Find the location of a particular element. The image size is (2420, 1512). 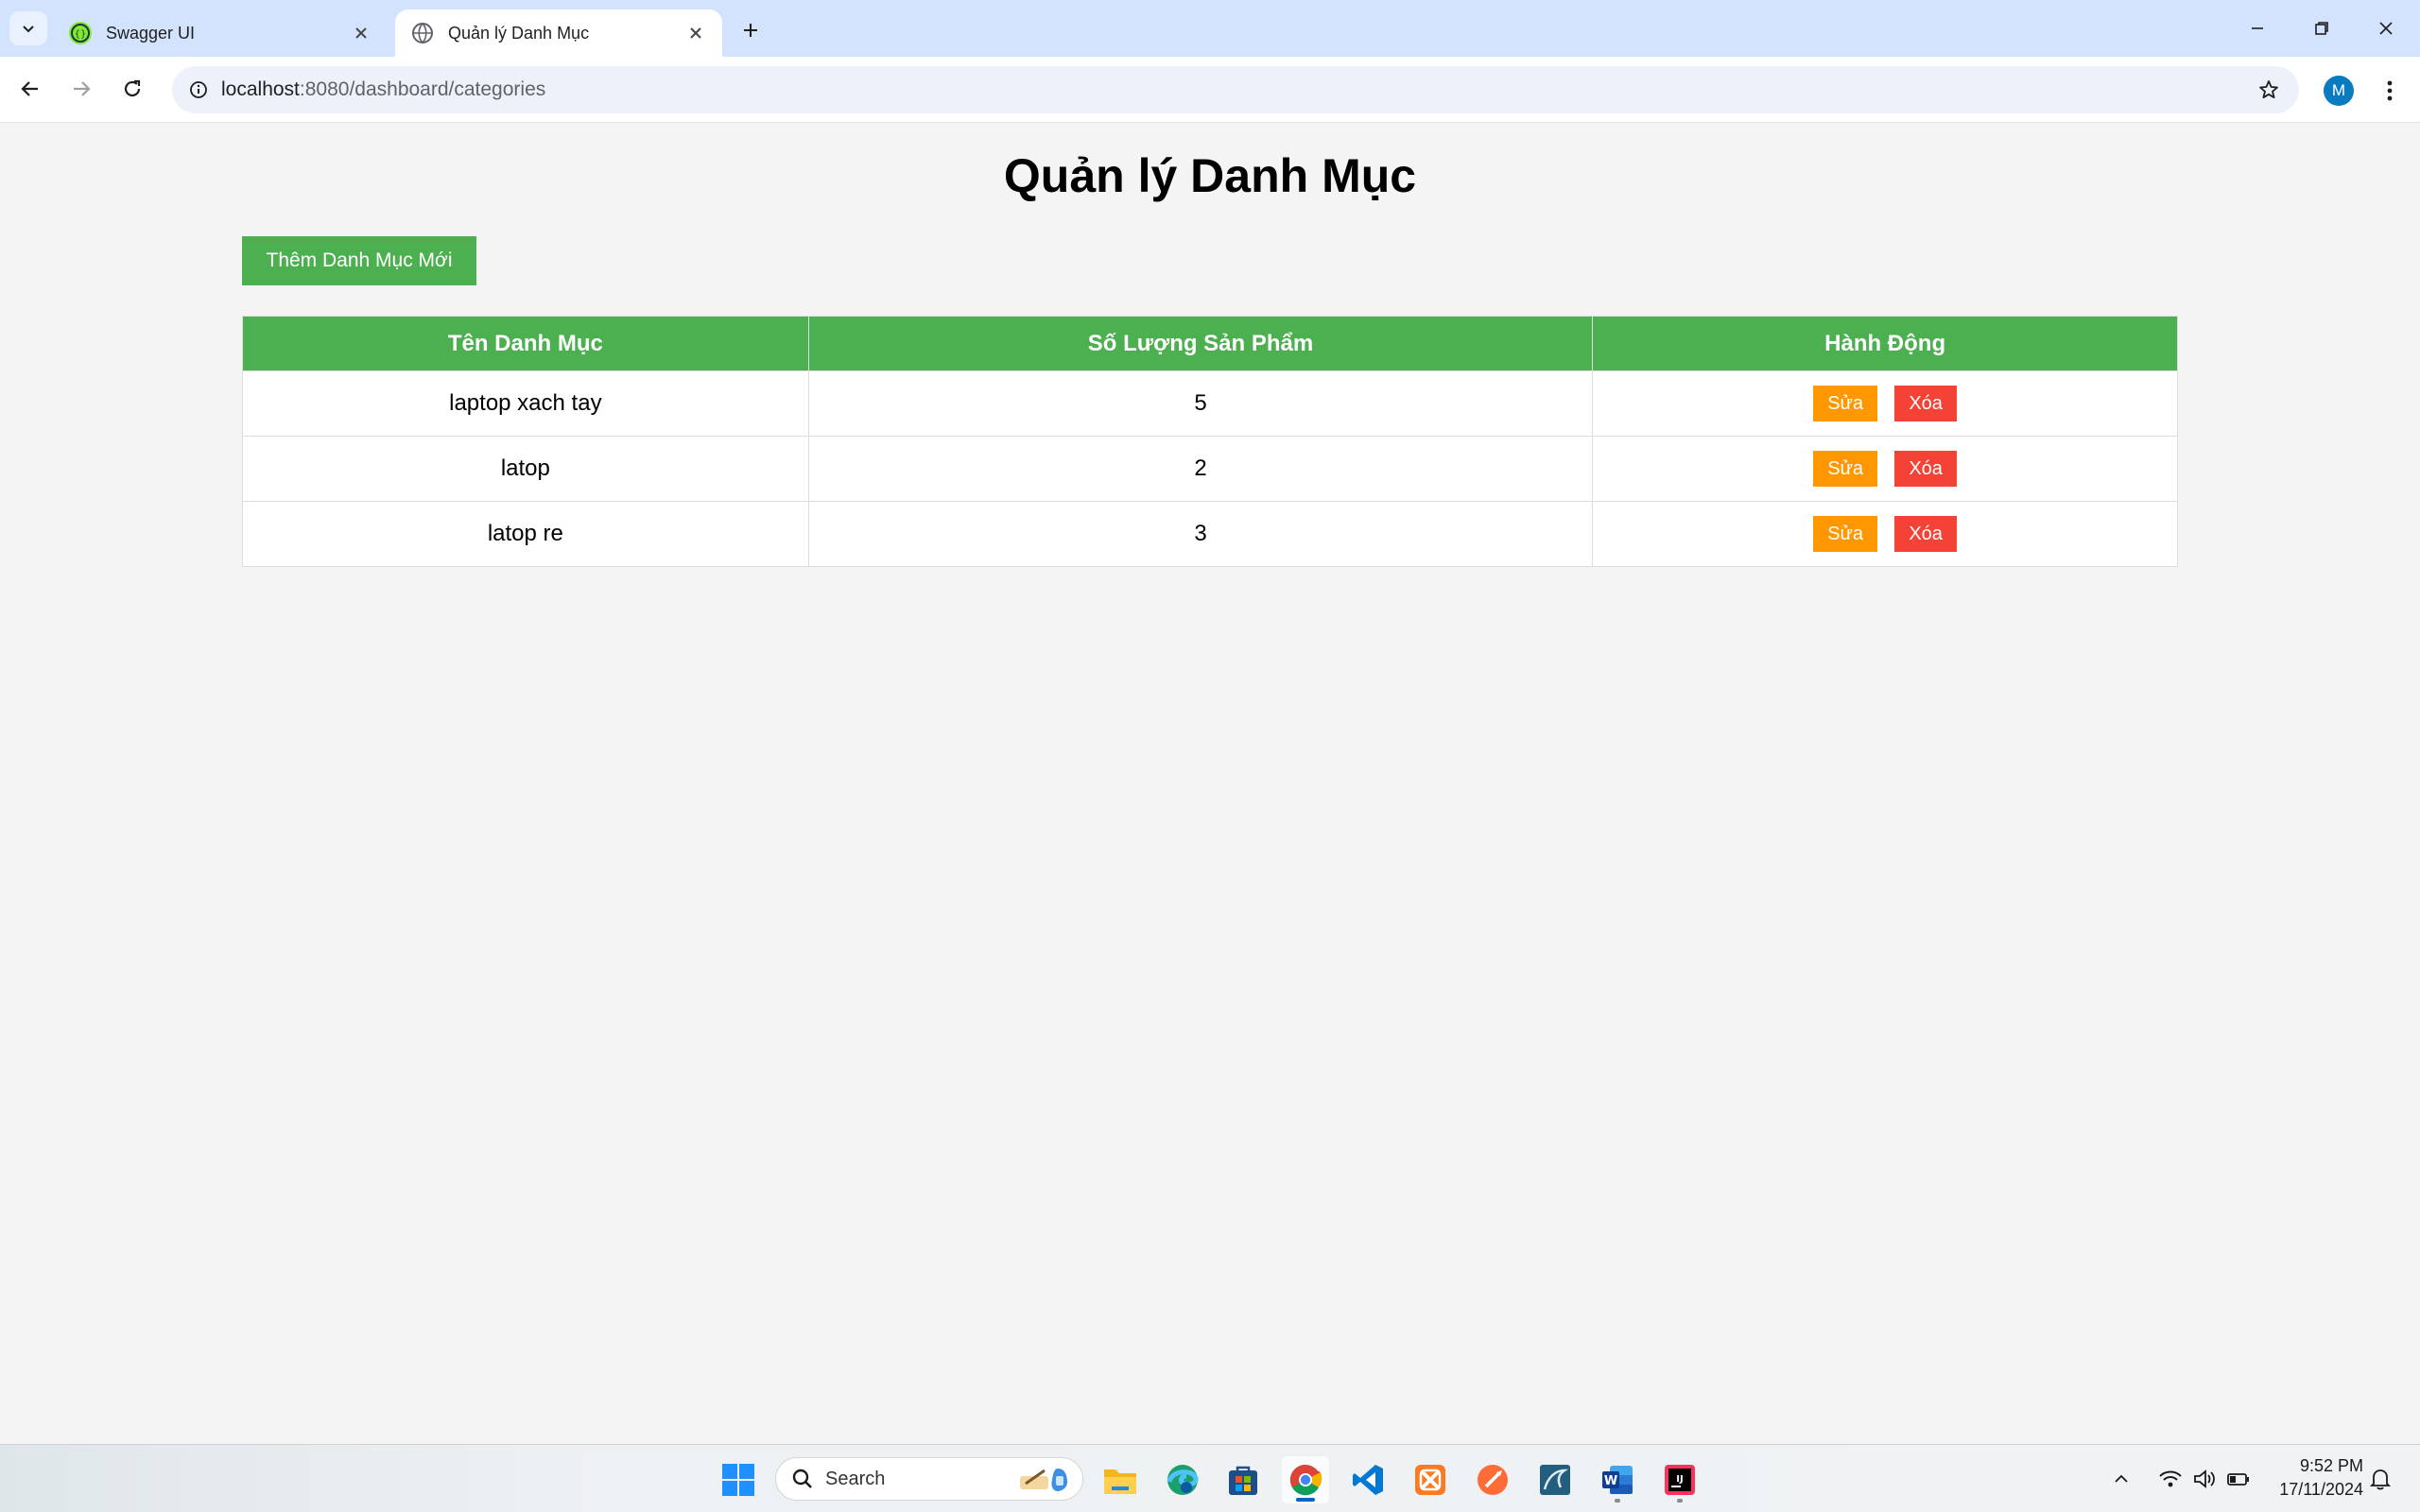

column-header-name: Tên Danh Mục is located at coordinates (525, 343).